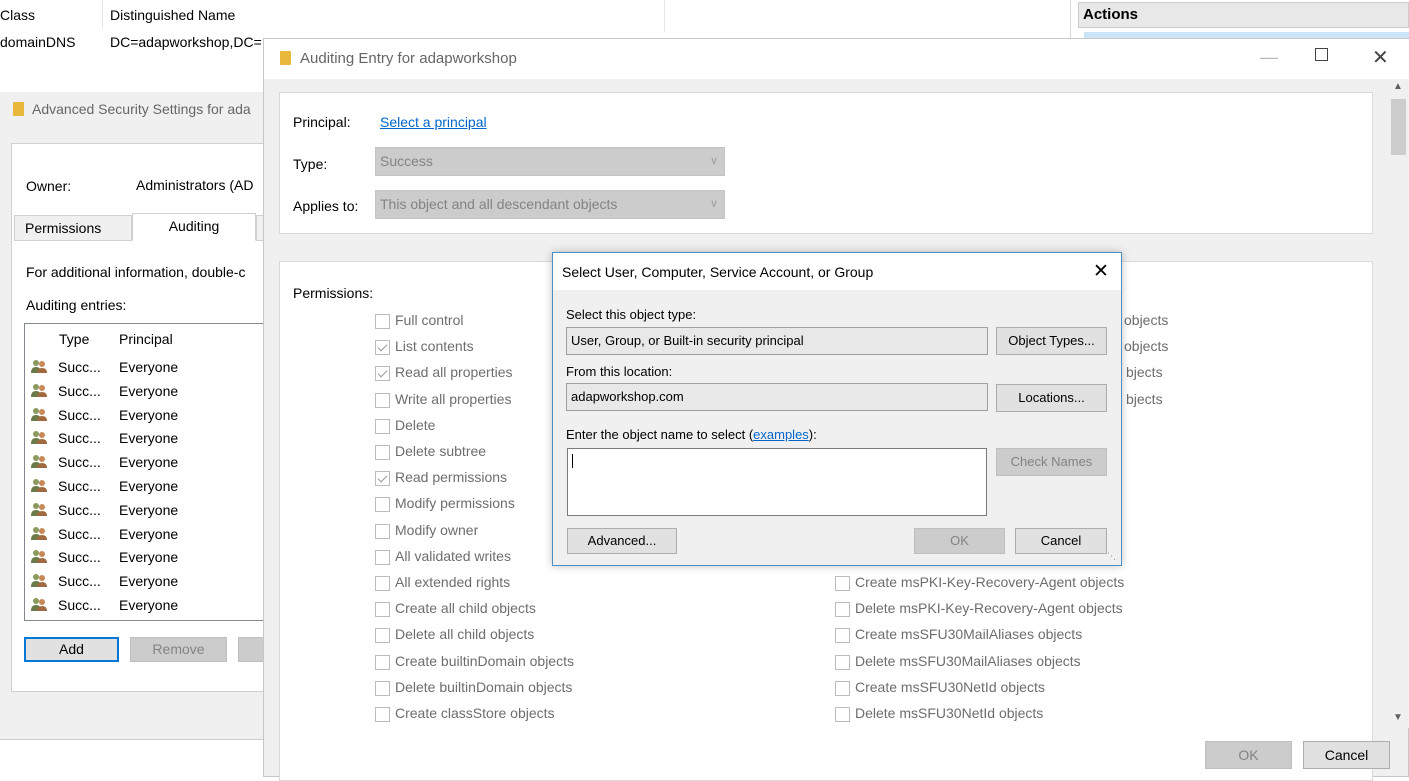 The height and width of the screenshot is (781, 1409). I want to click on title-bar: Auditing Entry for adapworkshop — ✕, so click(836, 59).